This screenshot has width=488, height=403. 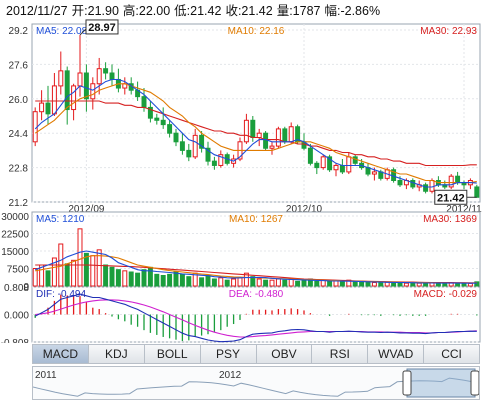 I want to click on navigator-year-label: 2012, so click(x=230, y=375).